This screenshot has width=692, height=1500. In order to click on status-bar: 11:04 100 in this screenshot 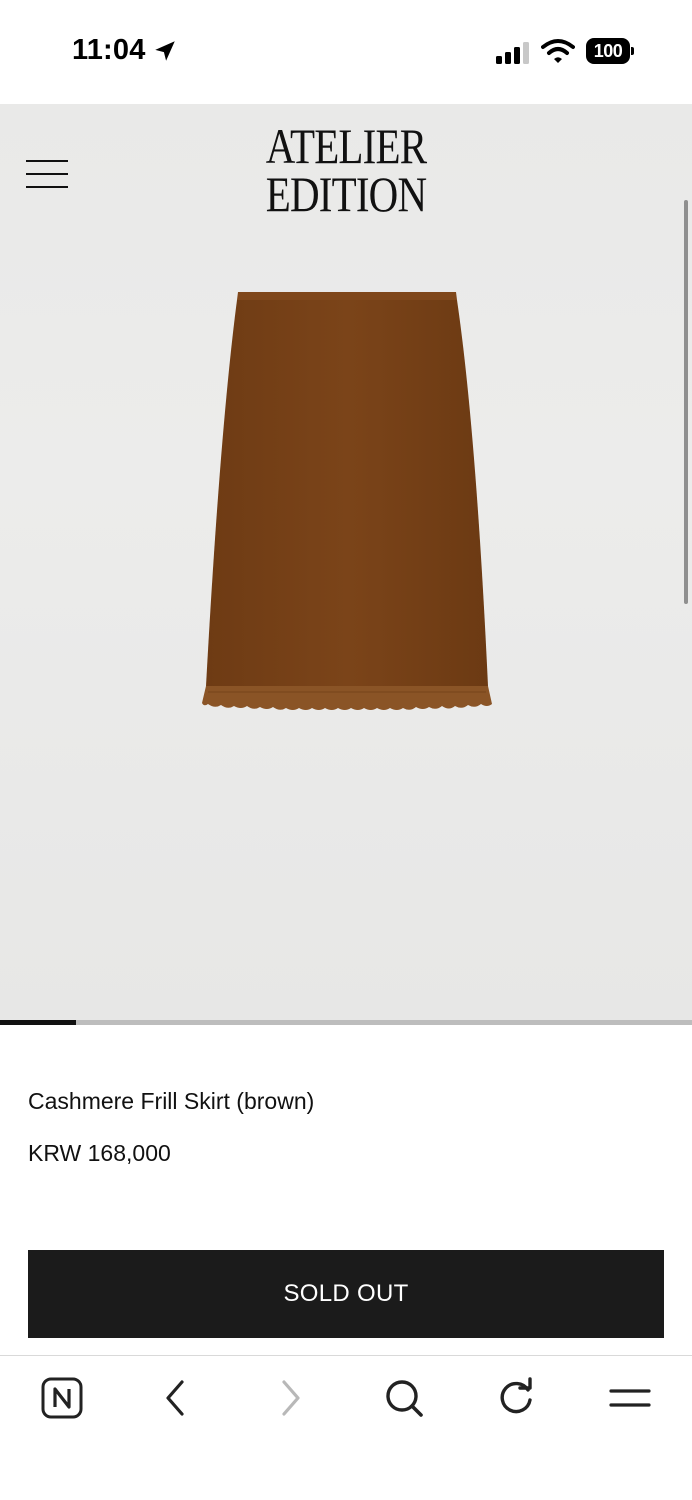, I will do `click(346, 52)`.